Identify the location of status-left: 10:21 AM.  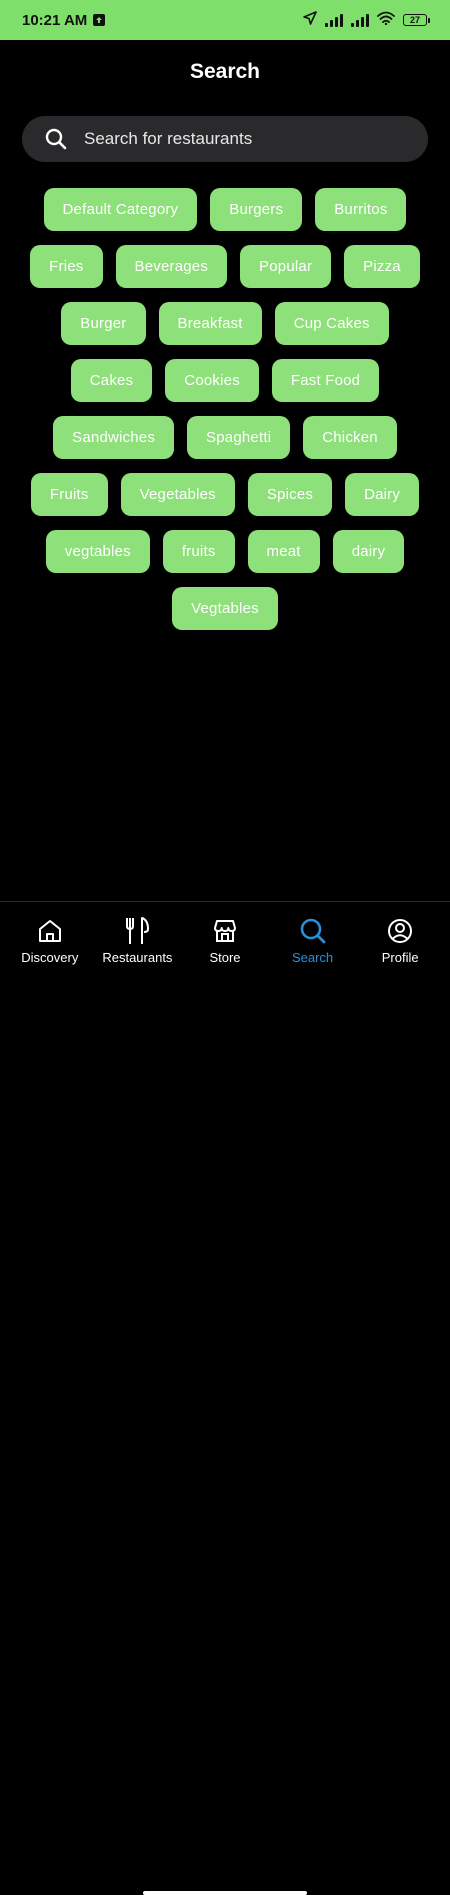
(64, 20).